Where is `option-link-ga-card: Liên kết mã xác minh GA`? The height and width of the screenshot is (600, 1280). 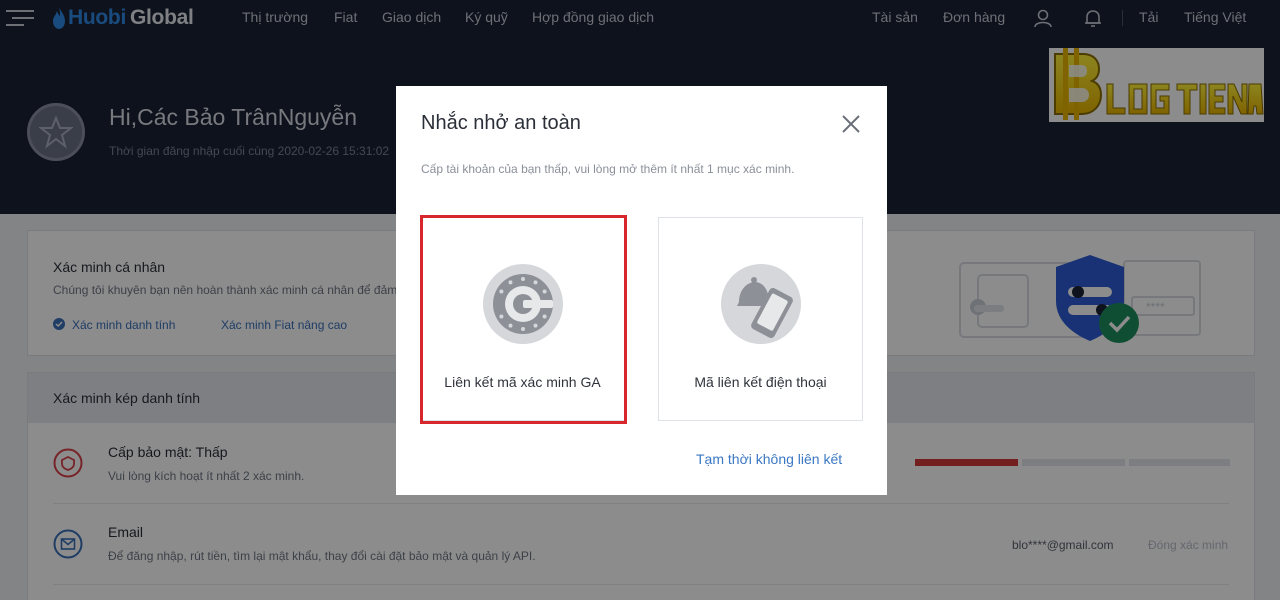 option-link-ga-card: Liên kết mã xác minh GA is located at coordinates (522, 319).